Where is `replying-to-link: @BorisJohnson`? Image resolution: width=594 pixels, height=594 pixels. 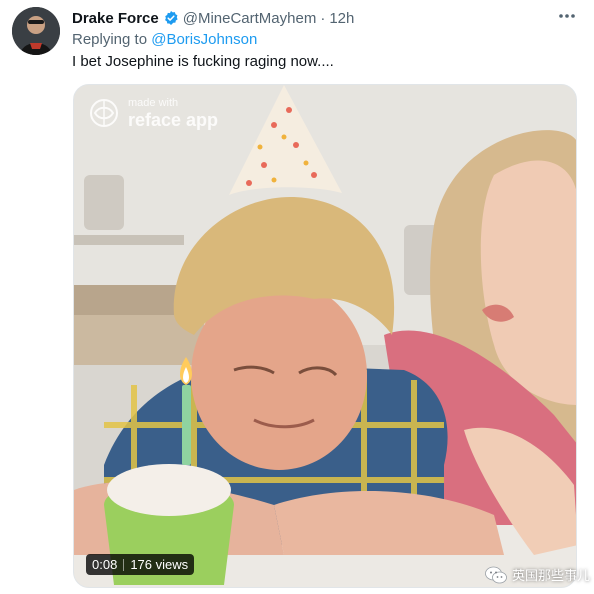
replying-to-link: @BorisJohnson is located at coordinates (204, 39).